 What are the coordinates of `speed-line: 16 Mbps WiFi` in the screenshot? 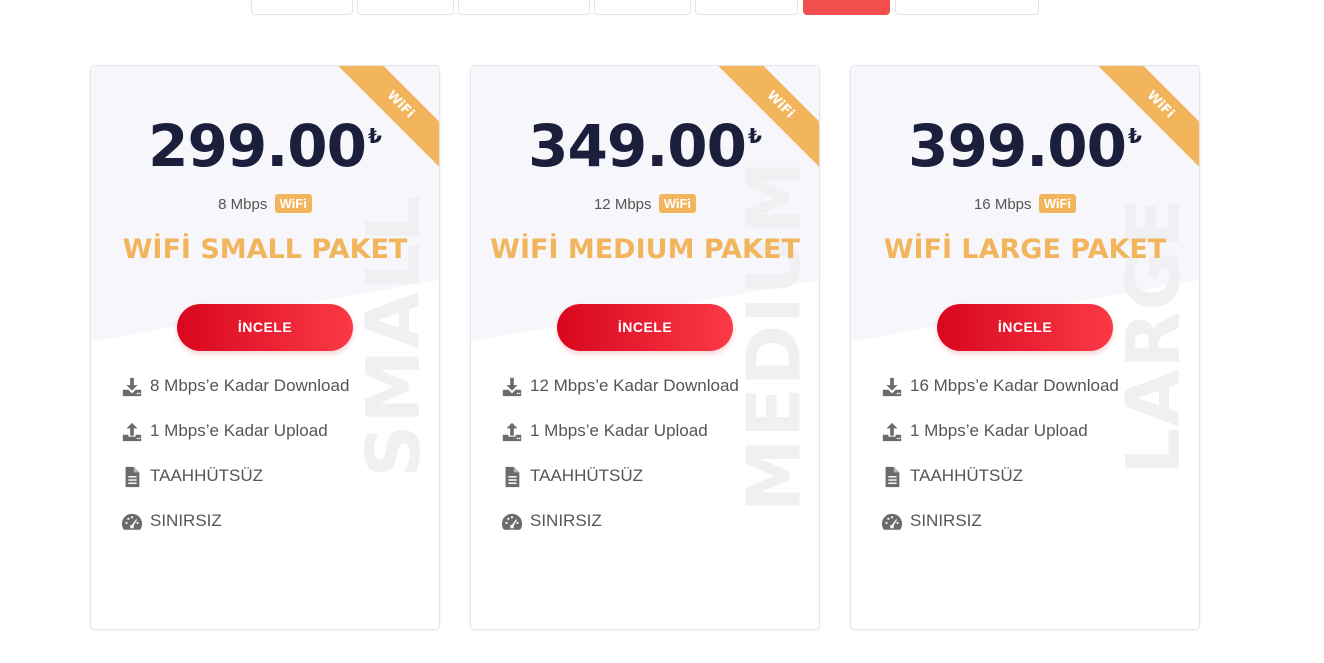 It's located at (1025, 203).